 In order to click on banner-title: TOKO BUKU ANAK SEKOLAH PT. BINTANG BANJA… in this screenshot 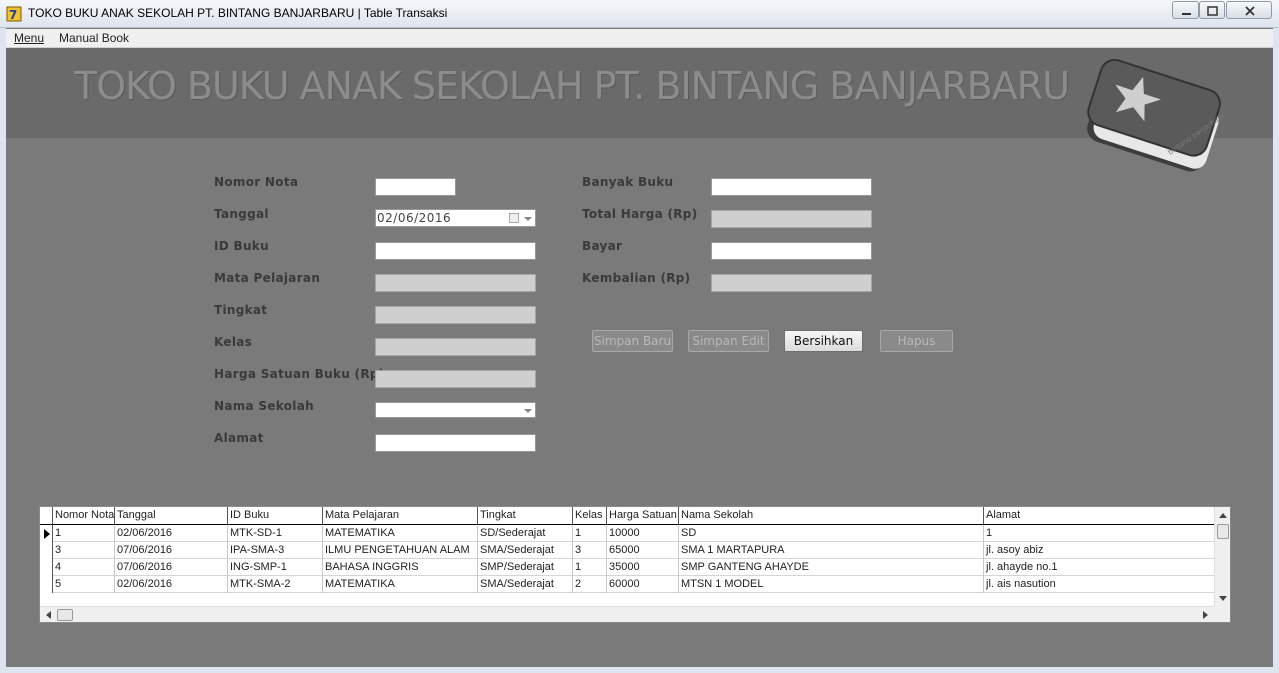, I will do `click(572, 86)`.